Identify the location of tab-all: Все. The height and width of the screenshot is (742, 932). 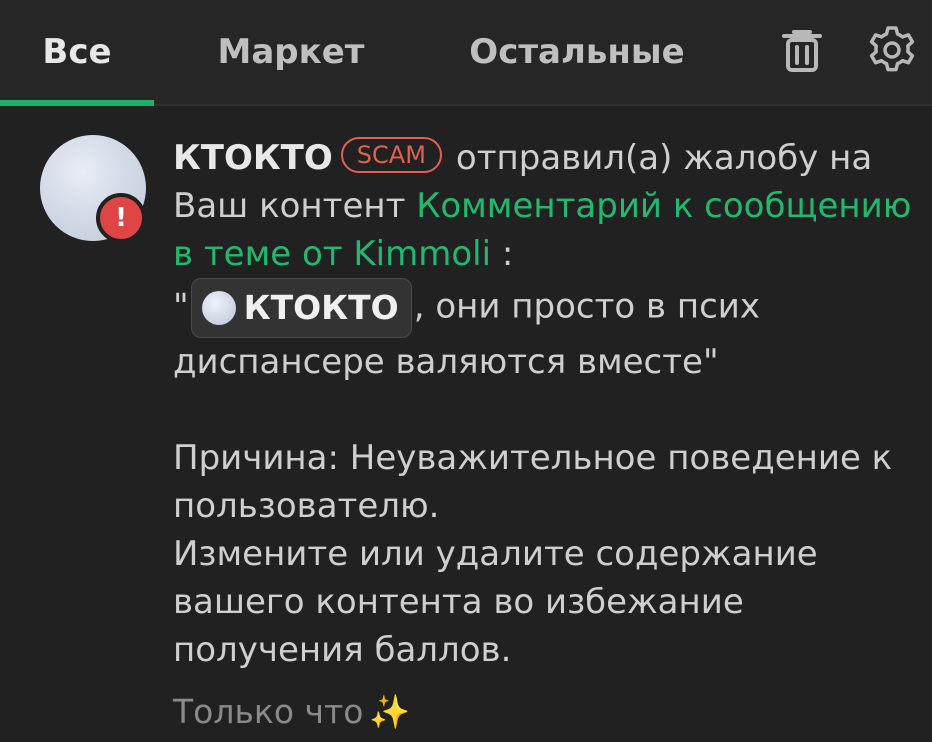
(77, 52).